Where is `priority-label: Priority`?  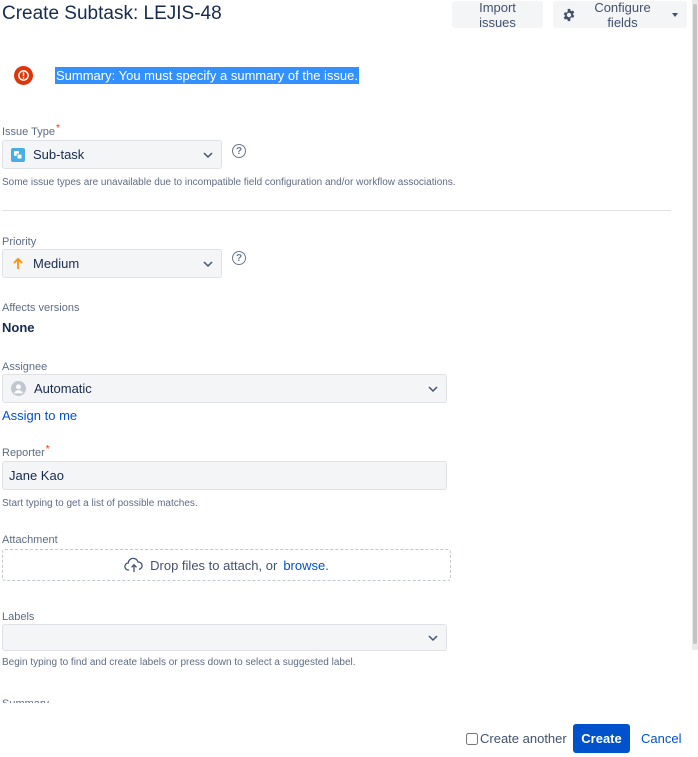 priority-label: Priority is located at coordinates (19, 242).